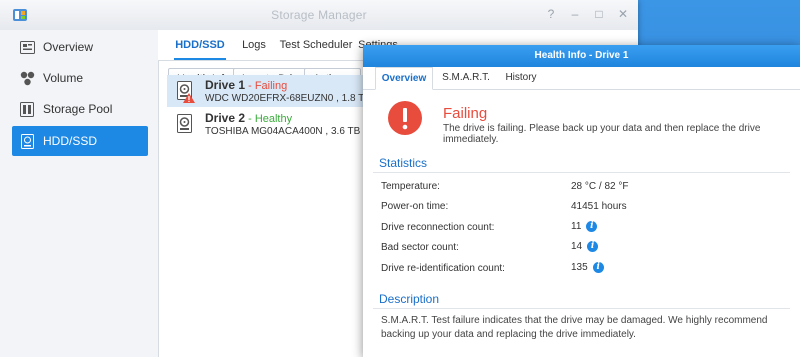  Describe the element at coordinates (438, 227) in the screenshot. I see `stat-label-reconnection: Drive reconnection count:` at that location.